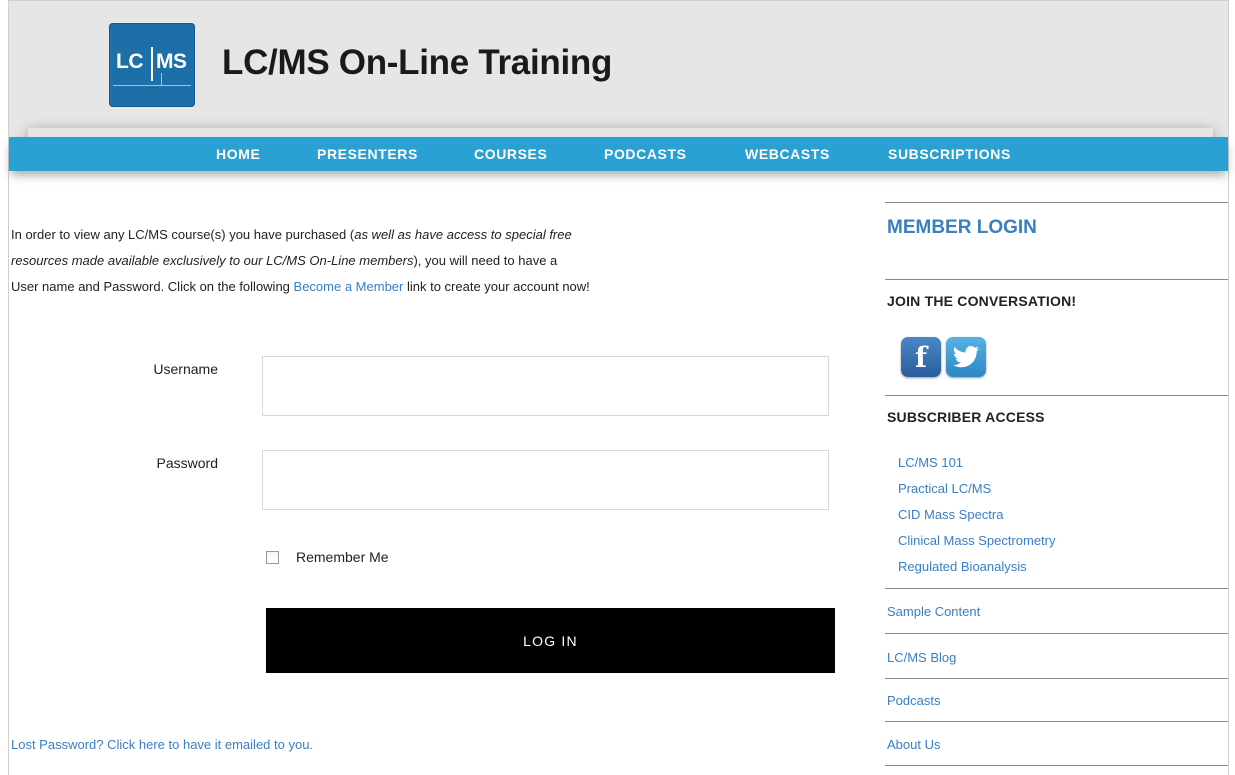 Image resolution: width=1235 pixels, height=775 pixels. Describe the element at coordinates (921, 357) in the screenshot. I see `facebook-icon: f` at that location.